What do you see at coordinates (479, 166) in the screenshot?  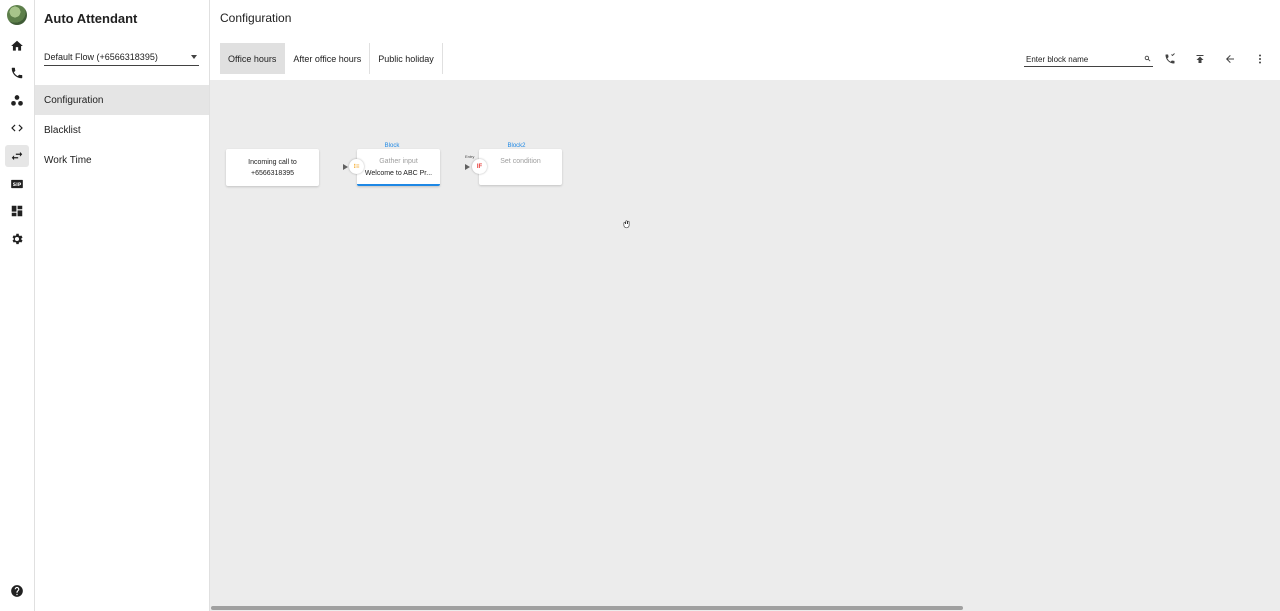 I see `condition-if-icon: IF` at bounding box center [479, 166].